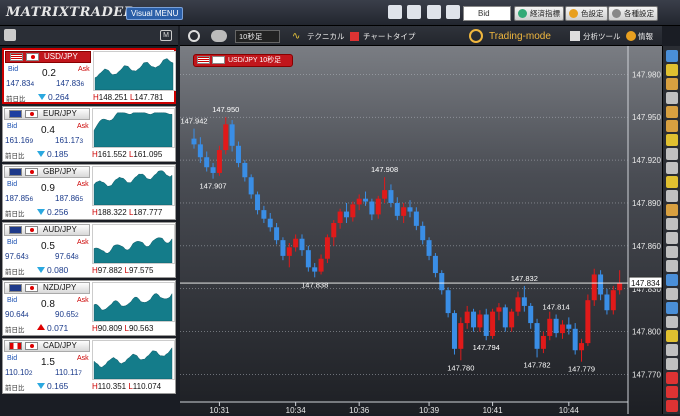 This screenshot has width=680, height=416. Describe the element at coordinates (20, 83) in the screenshot. I see `bid-price: 147.834` at that location.